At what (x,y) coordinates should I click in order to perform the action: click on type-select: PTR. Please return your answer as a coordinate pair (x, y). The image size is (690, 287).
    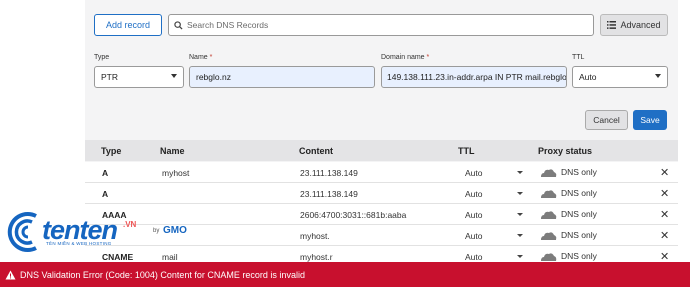
    Looking at the image, I should click on (139, 77).